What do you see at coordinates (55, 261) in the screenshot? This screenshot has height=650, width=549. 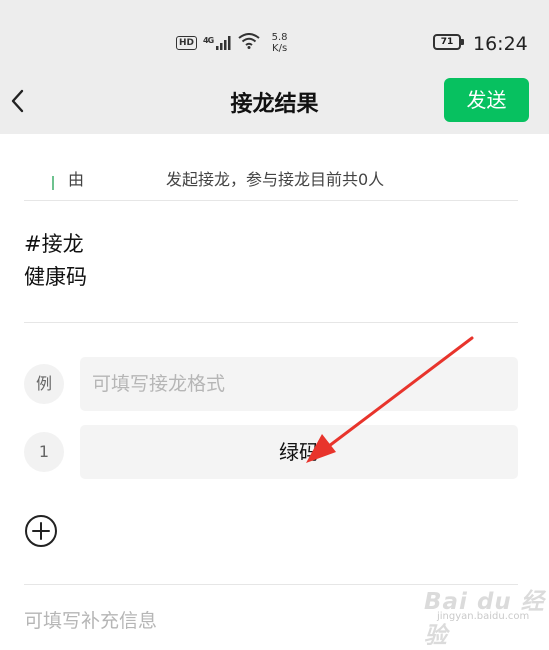 I see `relay-topic: #接龙 健康码` at bounding box center [55, 261].